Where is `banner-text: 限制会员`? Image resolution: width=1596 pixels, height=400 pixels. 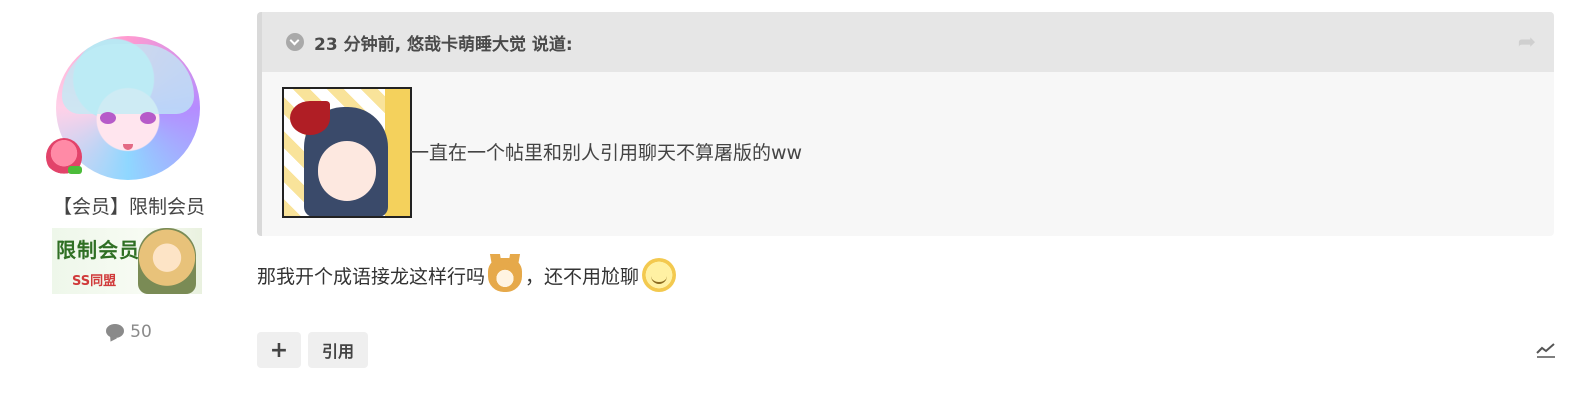
banner-text: 限制会员 is located at coordinates (98, 250).